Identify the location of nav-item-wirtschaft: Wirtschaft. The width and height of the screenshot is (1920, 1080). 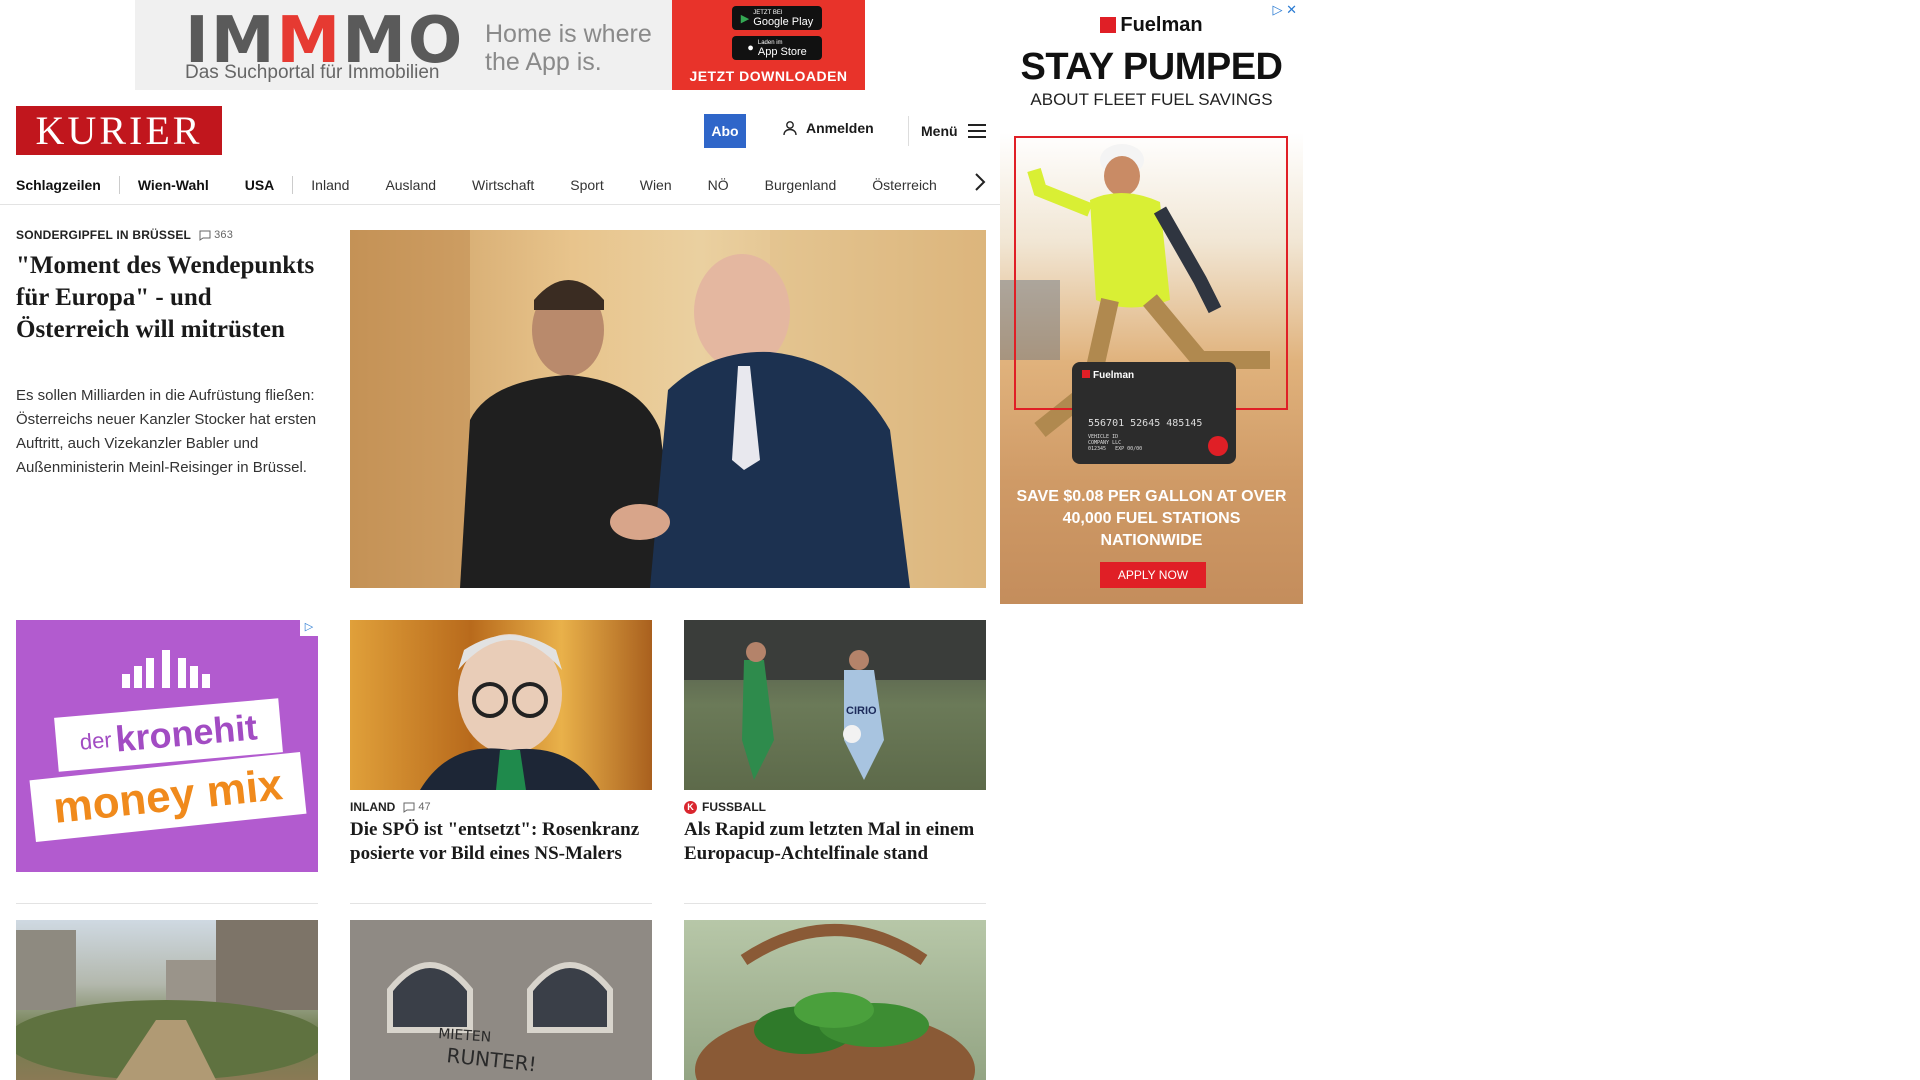
(503, 185).